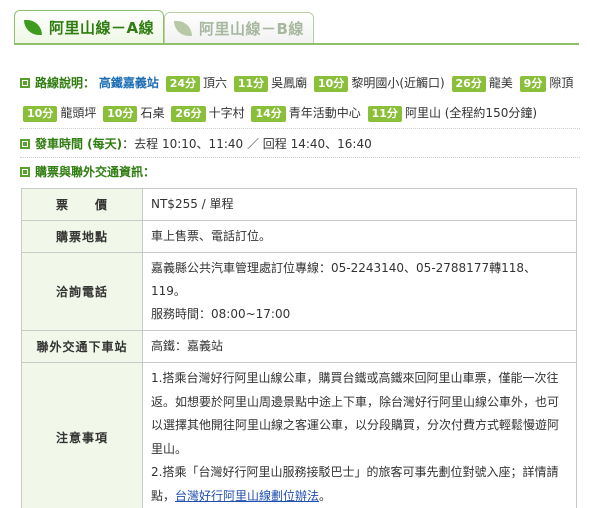 Image resolution: width=590 pixels, height=508 pixels. I want to click on purchase-location-label: 購票地點, so click(82, 236).